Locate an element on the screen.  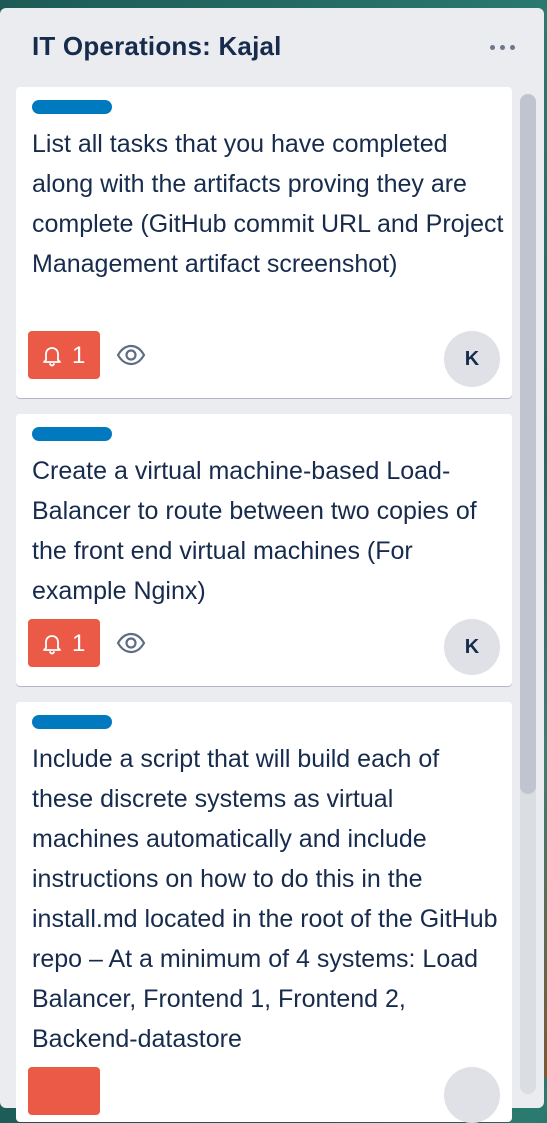
card-badges is located at coordinates (178, 1091).